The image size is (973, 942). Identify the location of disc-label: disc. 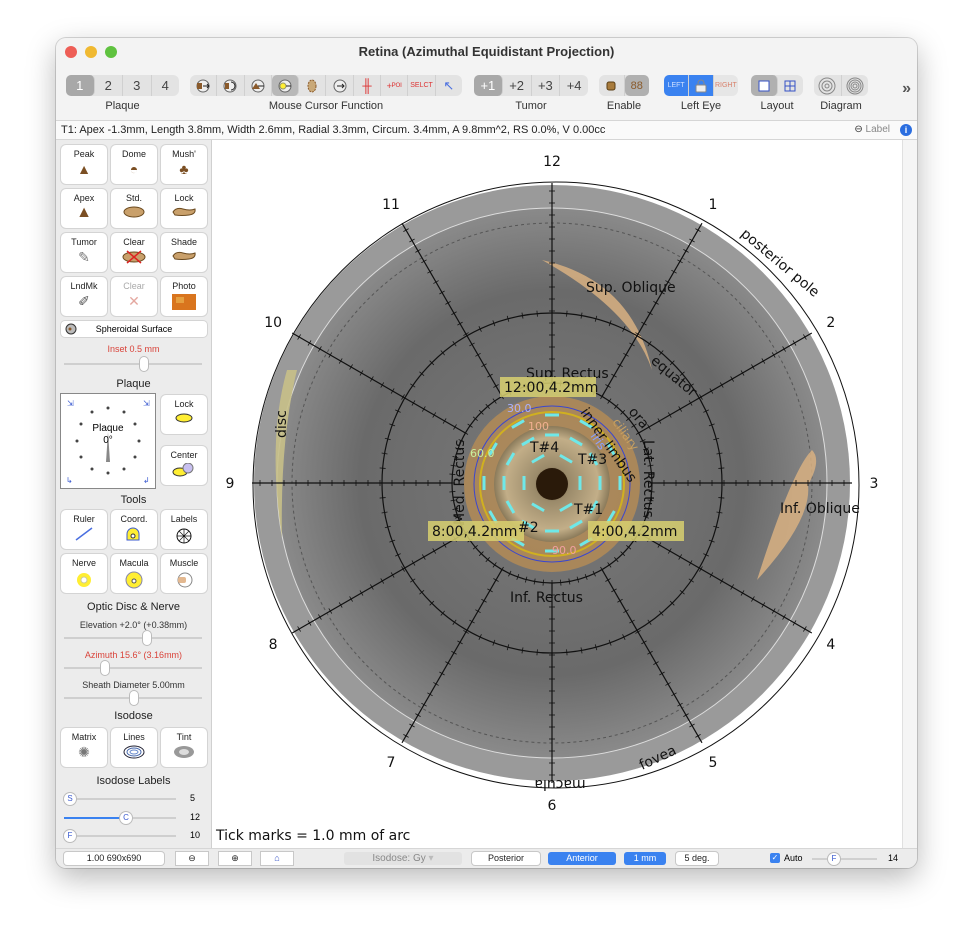
(282, 424).